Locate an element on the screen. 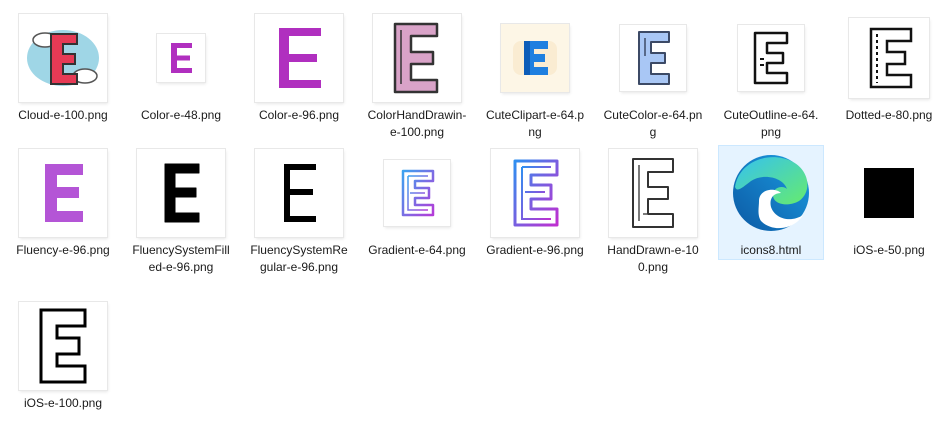 Image resolution: width=948 pixels, height=425 pixels. file-name: Dotted-e-80.png is located at coordinates (889, 115).